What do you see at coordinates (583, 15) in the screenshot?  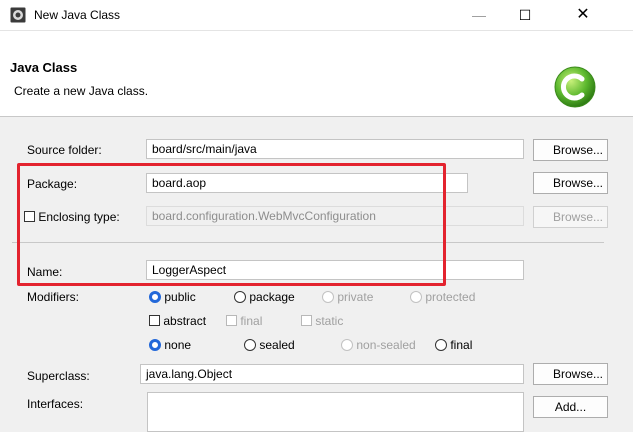 I see `close-button: ✕` at bounding box center [583, 15].